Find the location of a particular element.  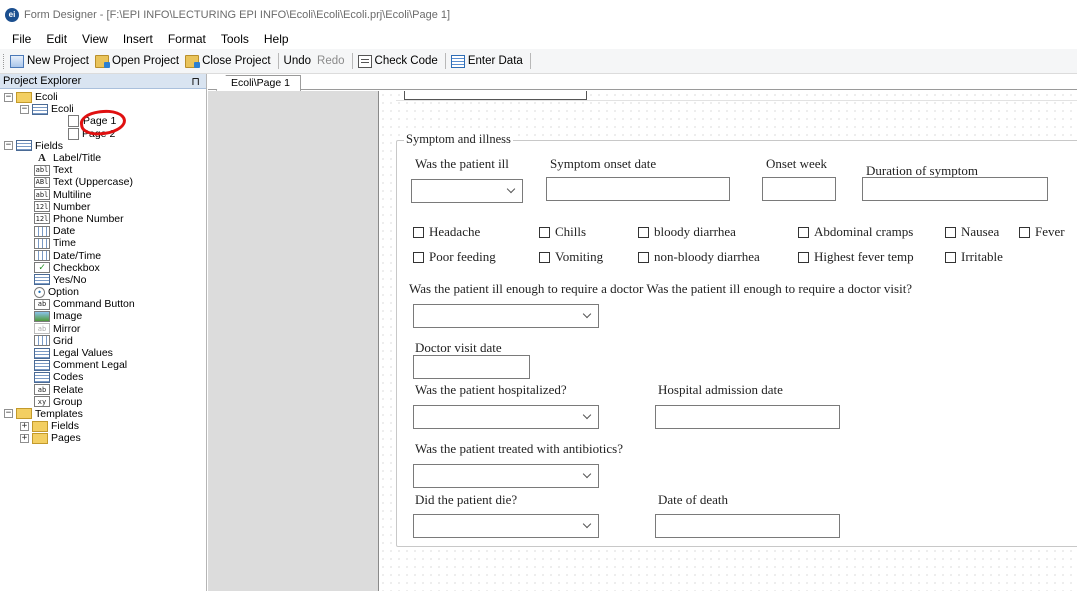

hospitalized-select is located at coordinates (506, 417).